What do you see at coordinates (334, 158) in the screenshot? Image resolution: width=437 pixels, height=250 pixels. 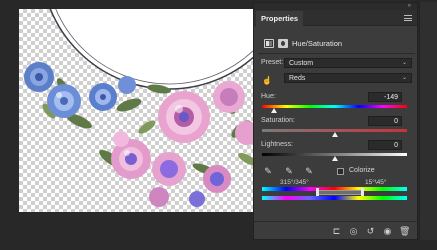 I see `lightness-slider-thumb` at bounding box center [334, 158].